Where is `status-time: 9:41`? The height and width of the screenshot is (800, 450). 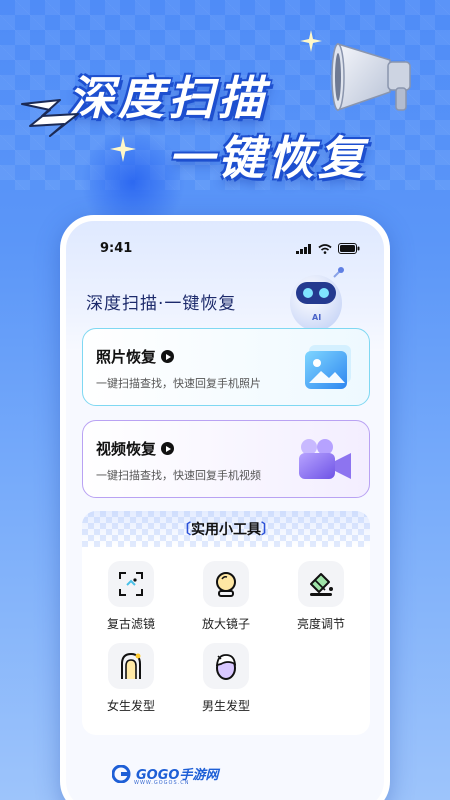
status-time: 9:41 is located at coordinates (116, 248).